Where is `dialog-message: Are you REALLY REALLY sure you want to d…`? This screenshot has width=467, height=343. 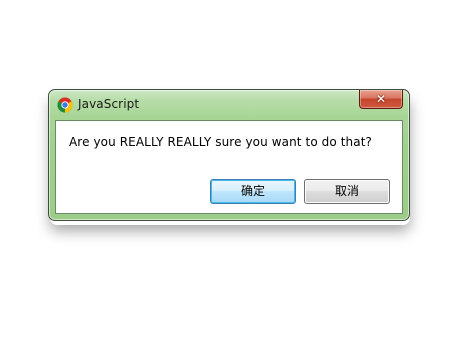
dialog-message: Are you REALLY REALLY sure you want to d… is located at coordinates (220, 142).